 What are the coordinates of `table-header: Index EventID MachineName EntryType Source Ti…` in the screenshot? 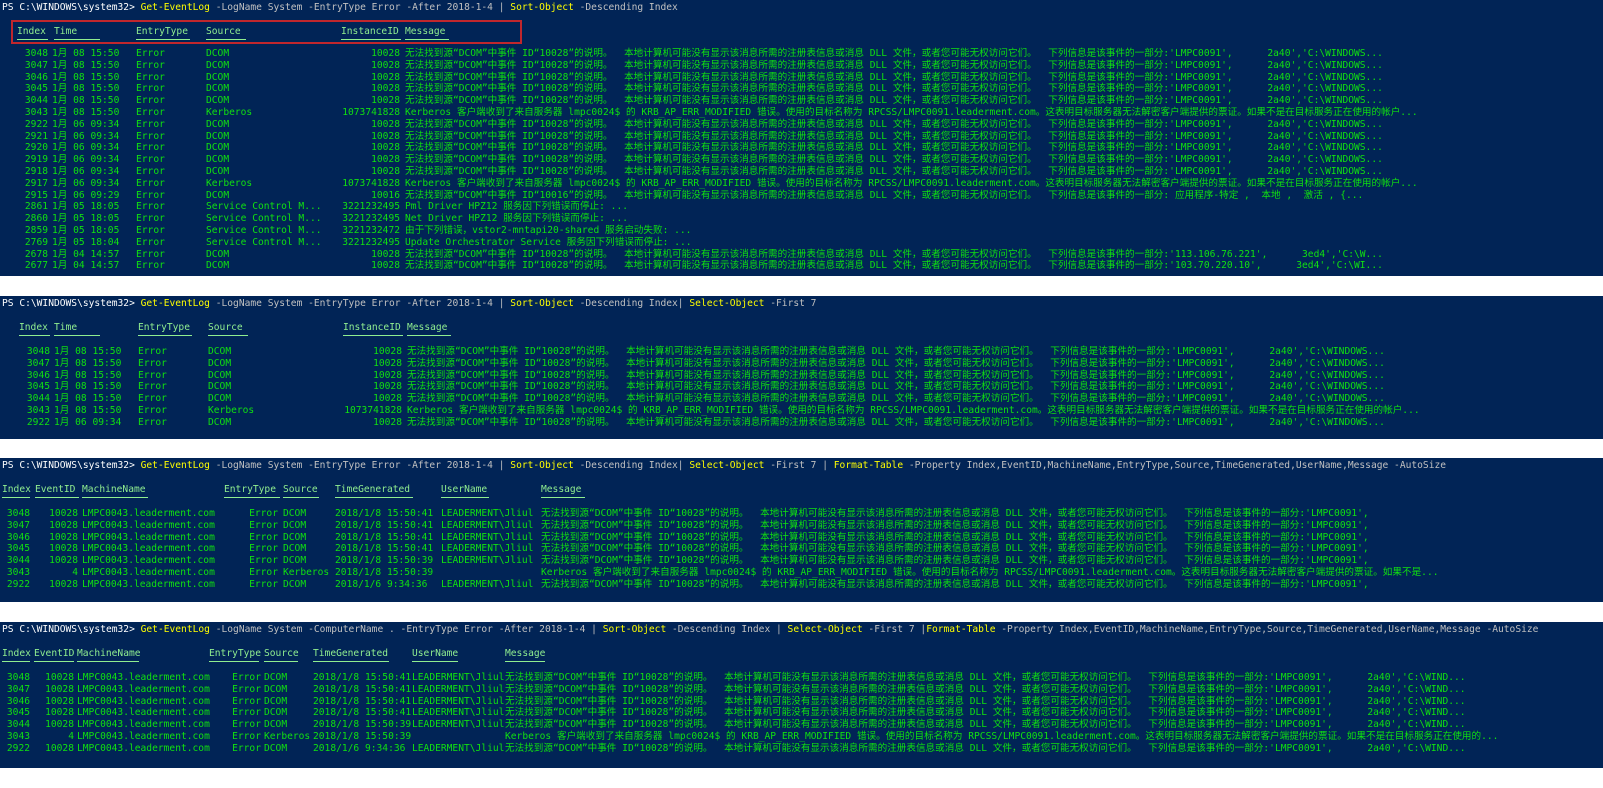 It's located at (800, 491).